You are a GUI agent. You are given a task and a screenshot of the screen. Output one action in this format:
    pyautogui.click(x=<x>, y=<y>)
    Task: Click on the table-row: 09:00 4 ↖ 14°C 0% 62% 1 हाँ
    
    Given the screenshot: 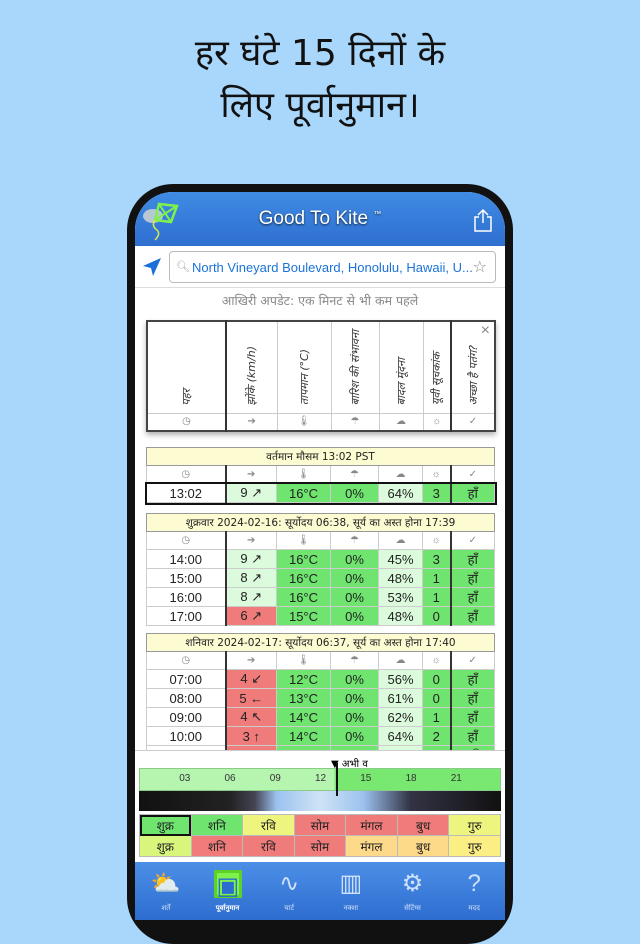 What is the action you would take?
    pyautogui.click(x=320, y=717)
    